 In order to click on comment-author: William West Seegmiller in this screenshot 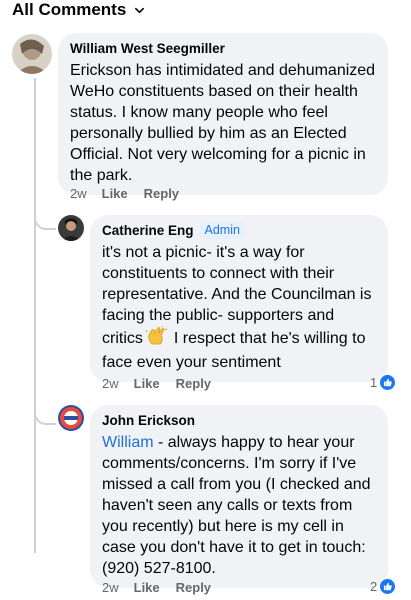, I will do `click(223, 48)`.